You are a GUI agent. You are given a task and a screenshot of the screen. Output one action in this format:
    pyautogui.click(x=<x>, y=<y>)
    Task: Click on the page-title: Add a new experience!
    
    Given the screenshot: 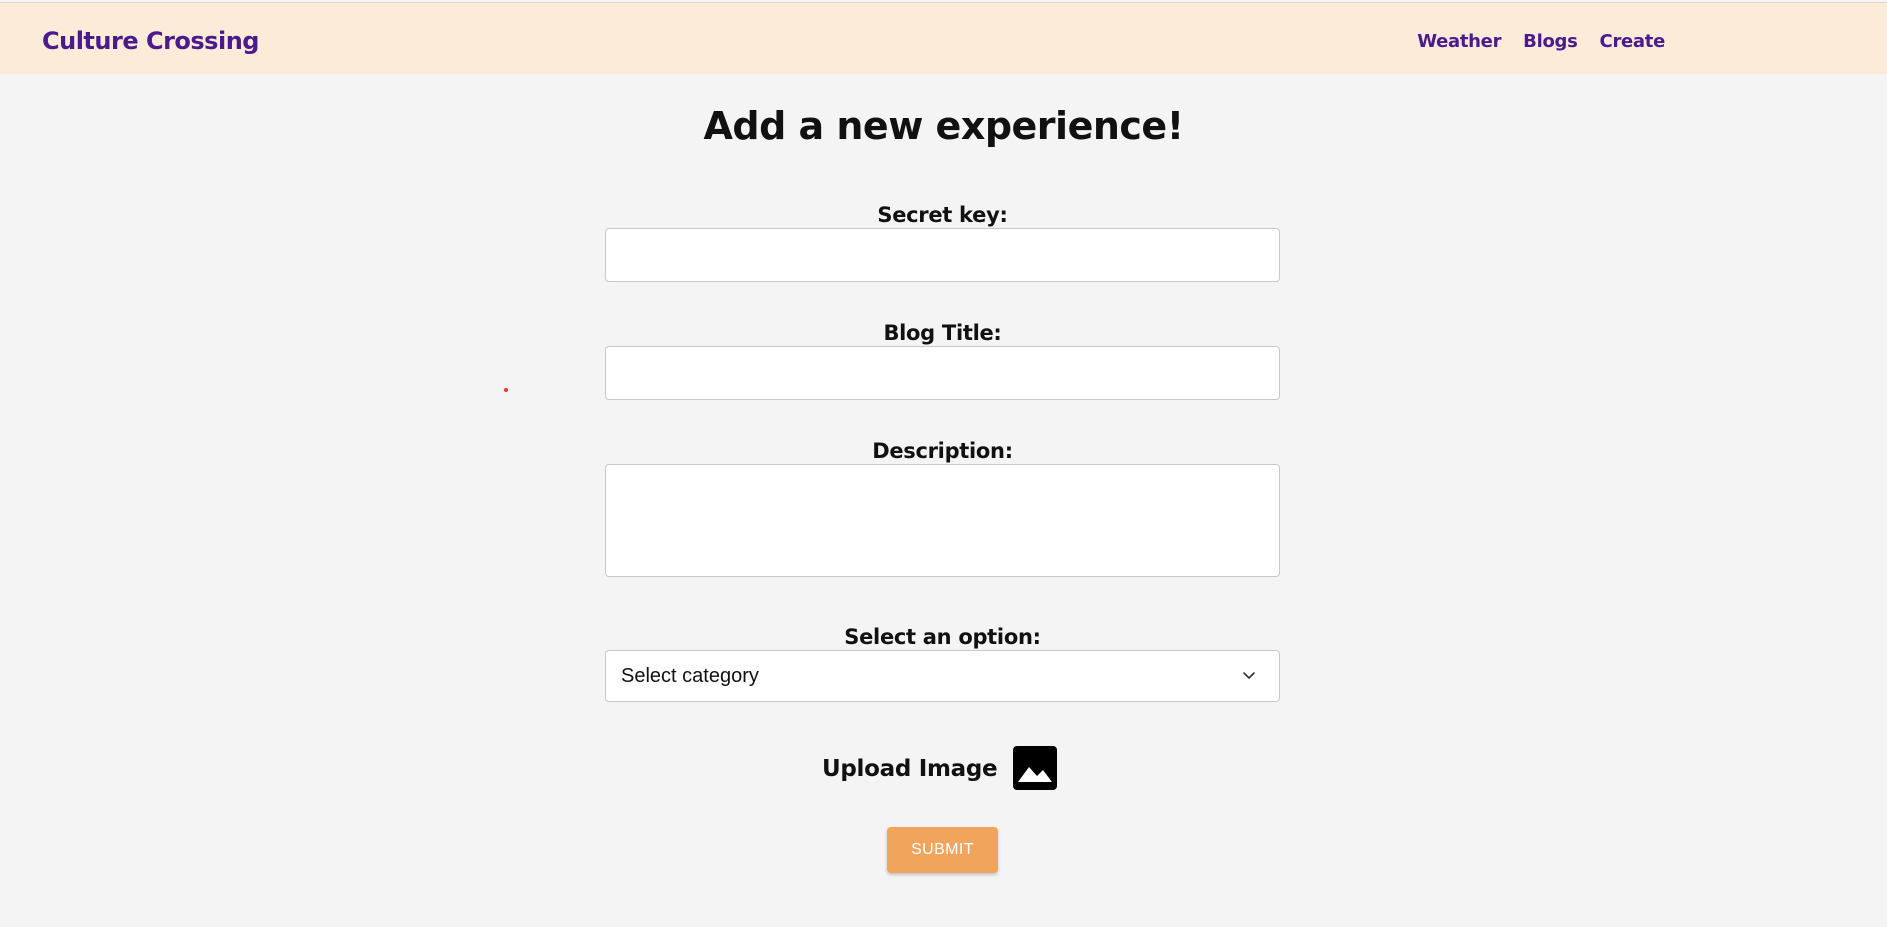 What is the action you would take?
    pyautogui.click(x=943, y=126)
    